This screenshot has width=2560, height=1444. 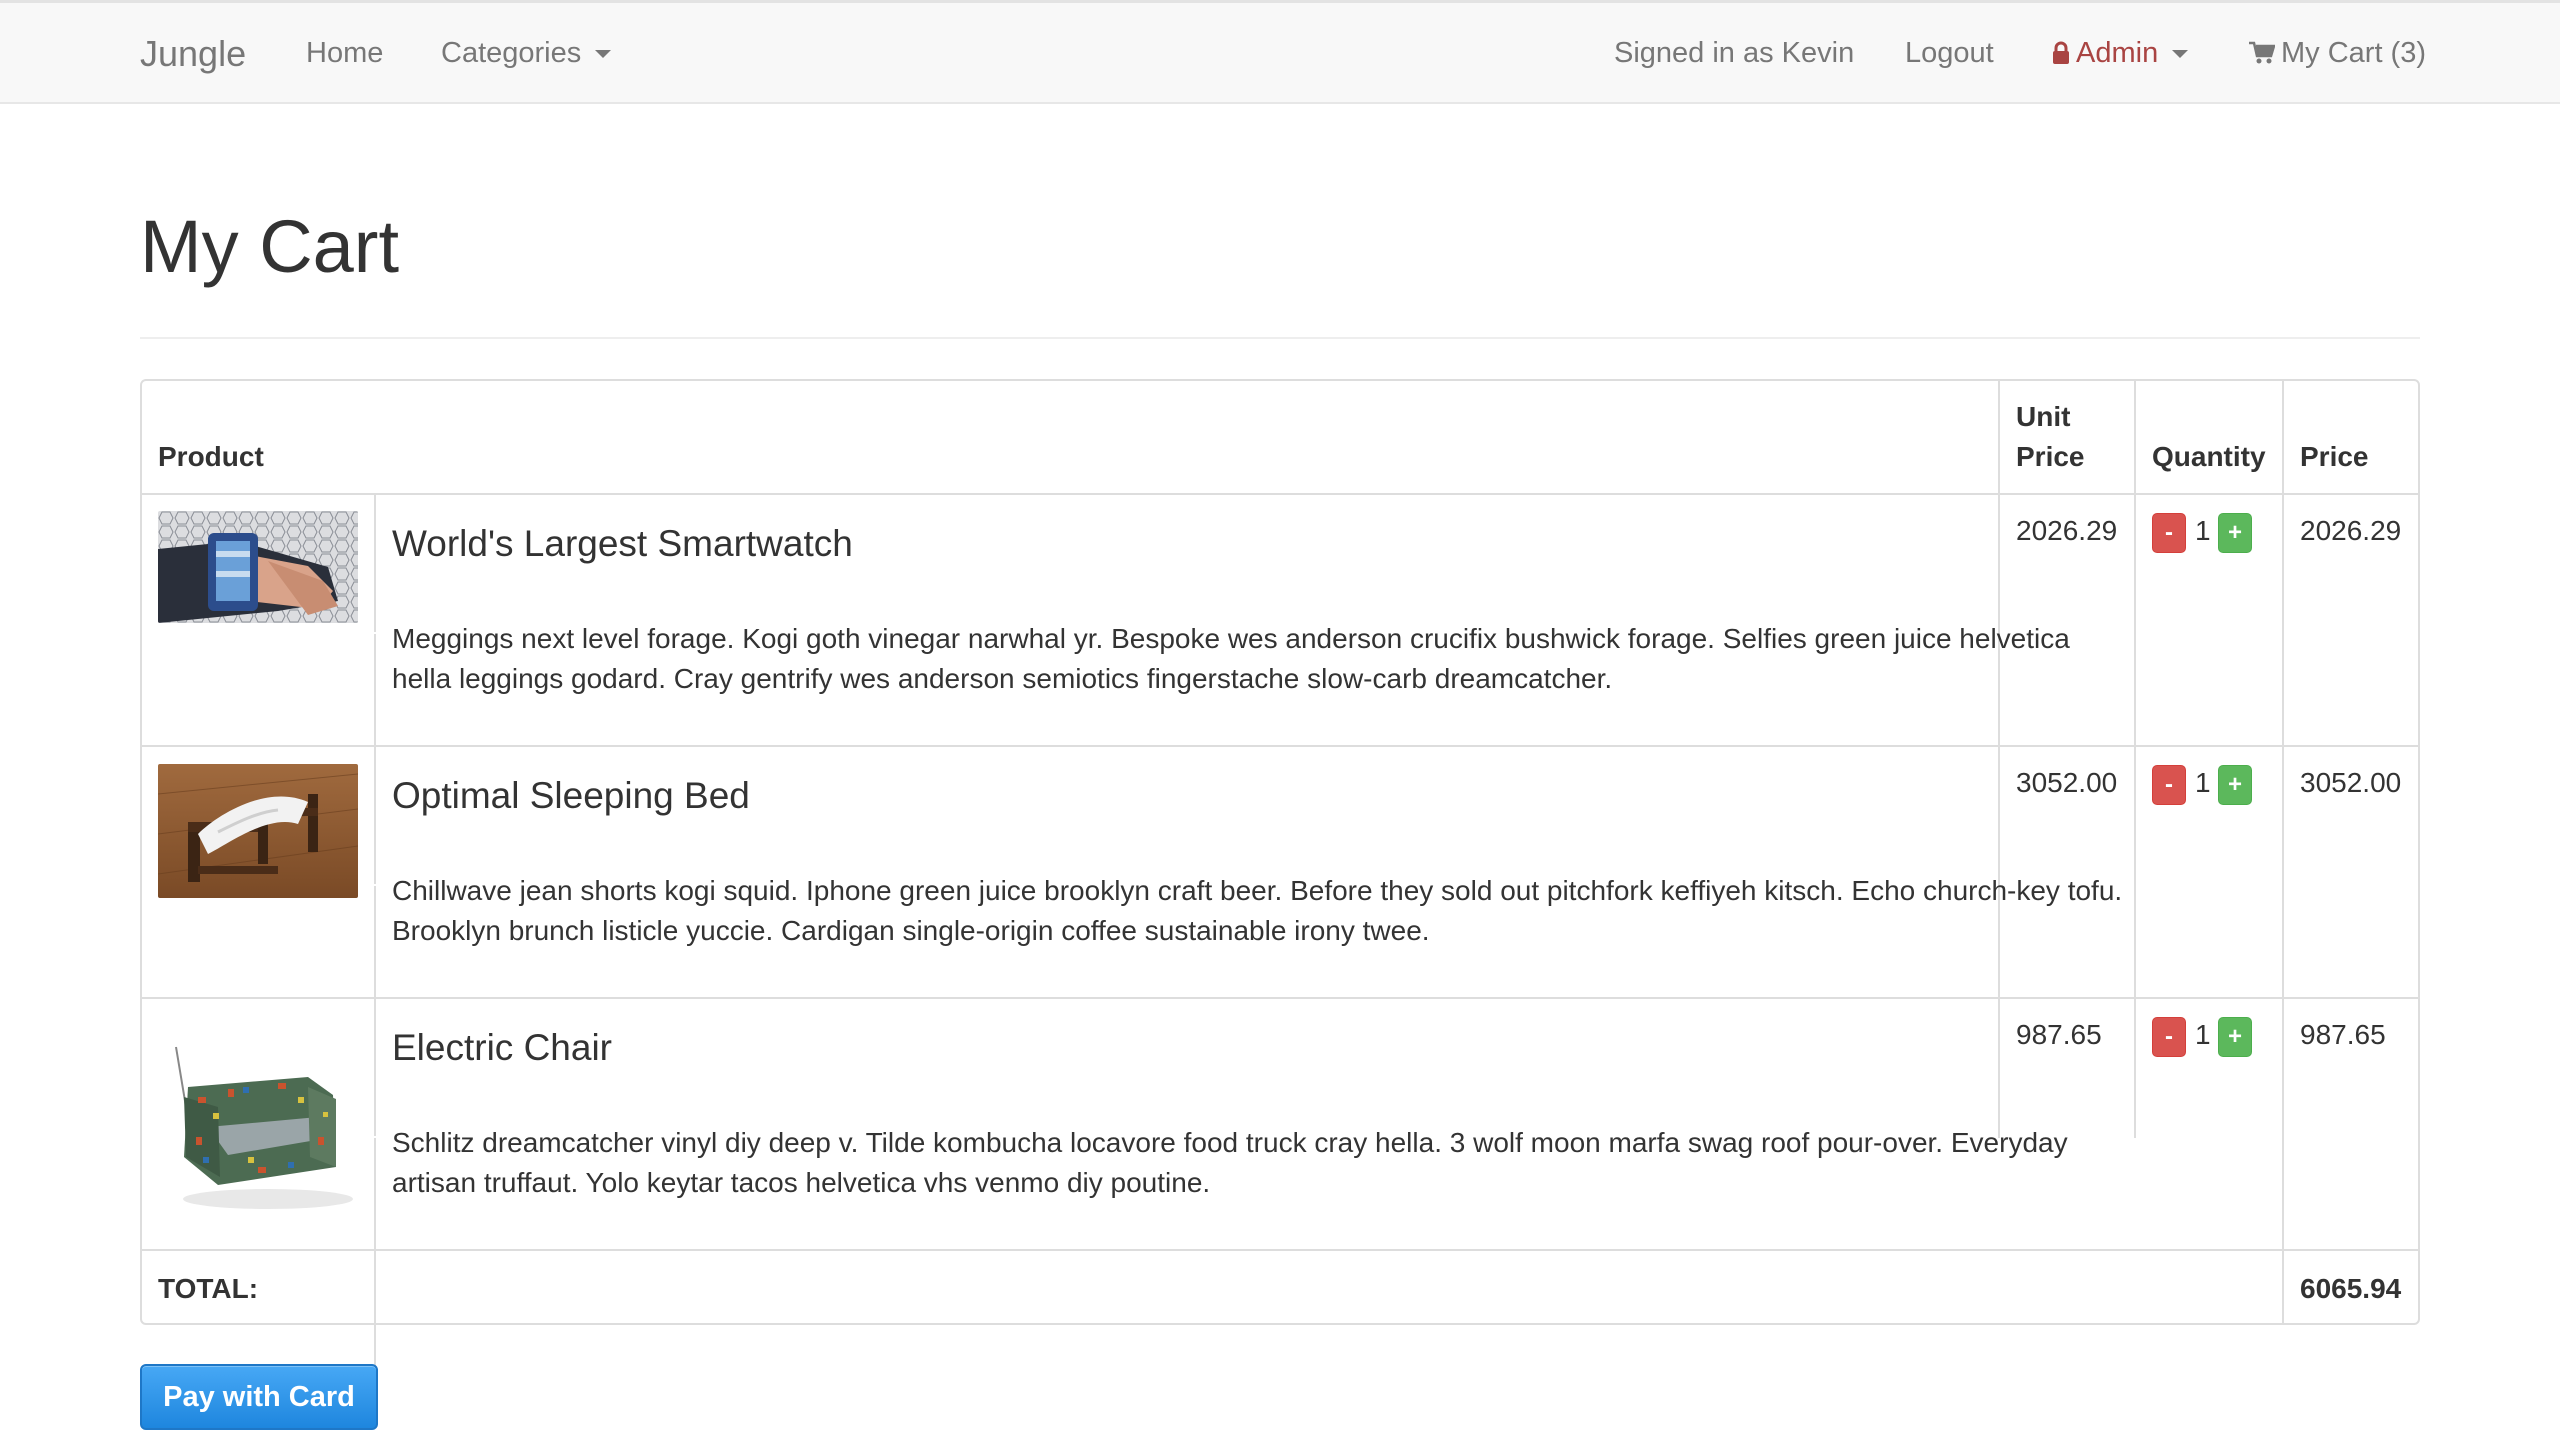 What do you see at coordinates (2067, 782) in the screenshot?
I see `unit-price: 3052.00` at bounding box center [2067, 782].